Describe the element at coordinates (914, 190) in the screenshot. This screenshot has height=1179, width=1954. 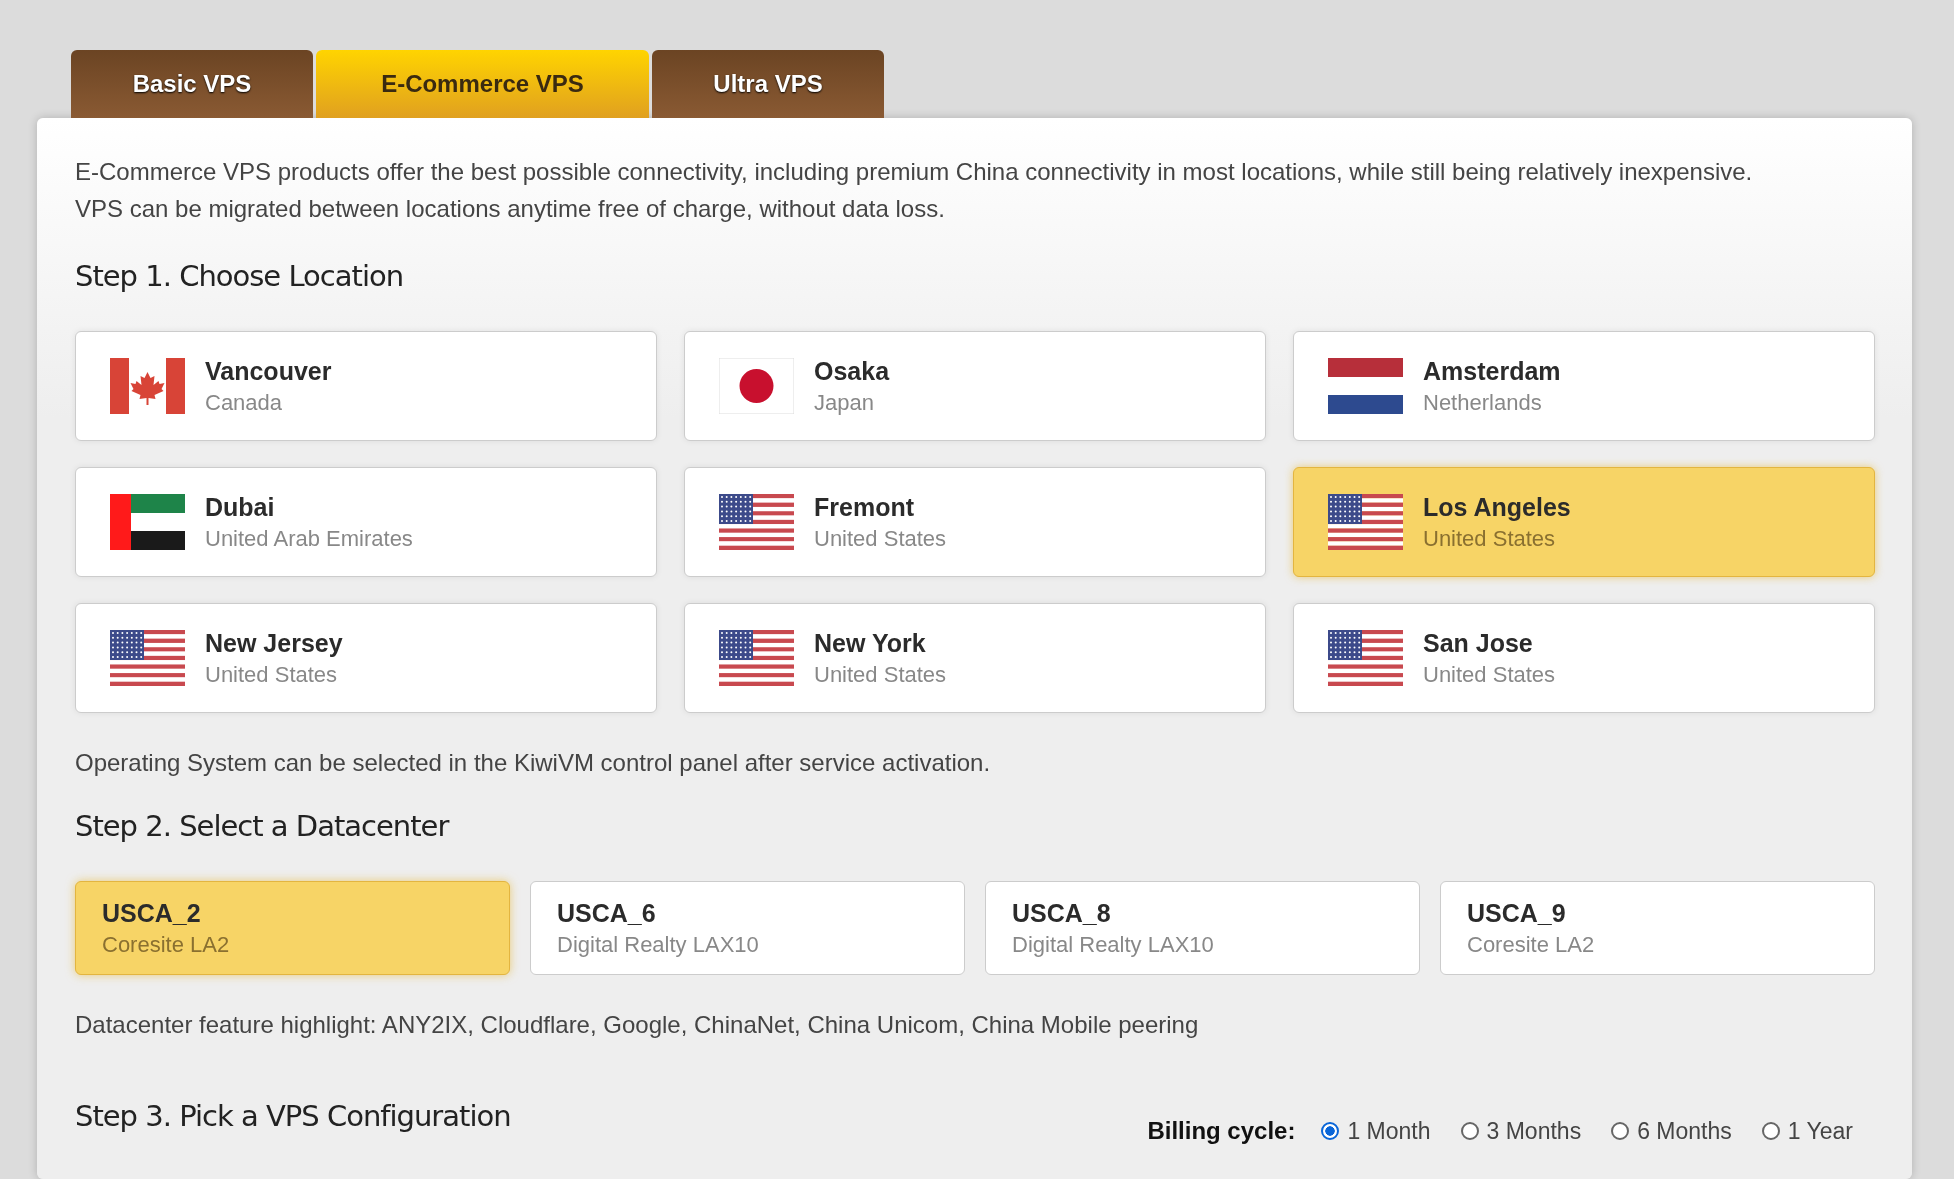
I see `description-text: E-Commerce VPS products offer the best possible connectivity, including premium China connectivity in most locations, while still being relatively inexpensive. VPS can be migrated between locations anytime free of charge, without data loss.` at that location.